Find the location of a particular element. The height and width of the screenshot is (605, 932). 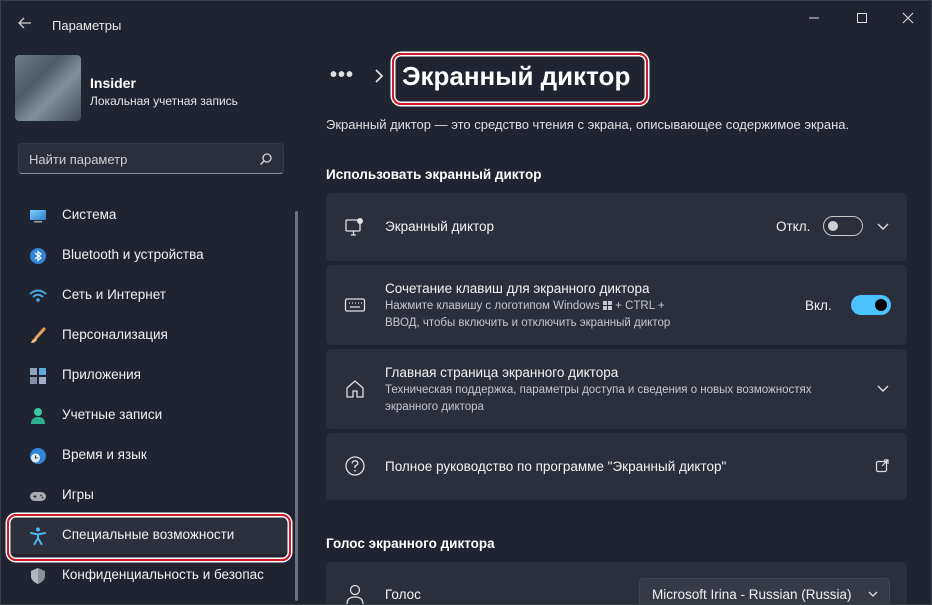

sidebar-item-bluetooth: Bluetooth и устройства is located at coordinates (149, 255).